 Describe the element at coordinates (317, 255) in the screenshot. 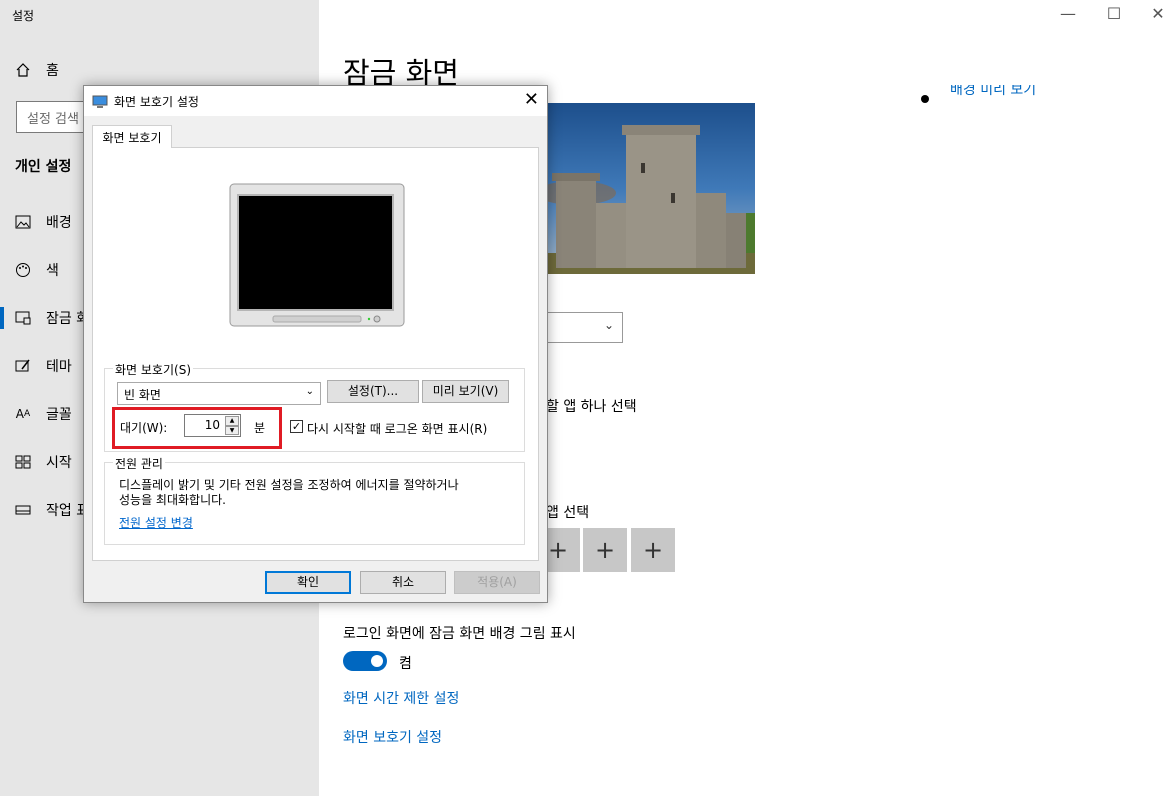

I see `monitor-preview` at that location.